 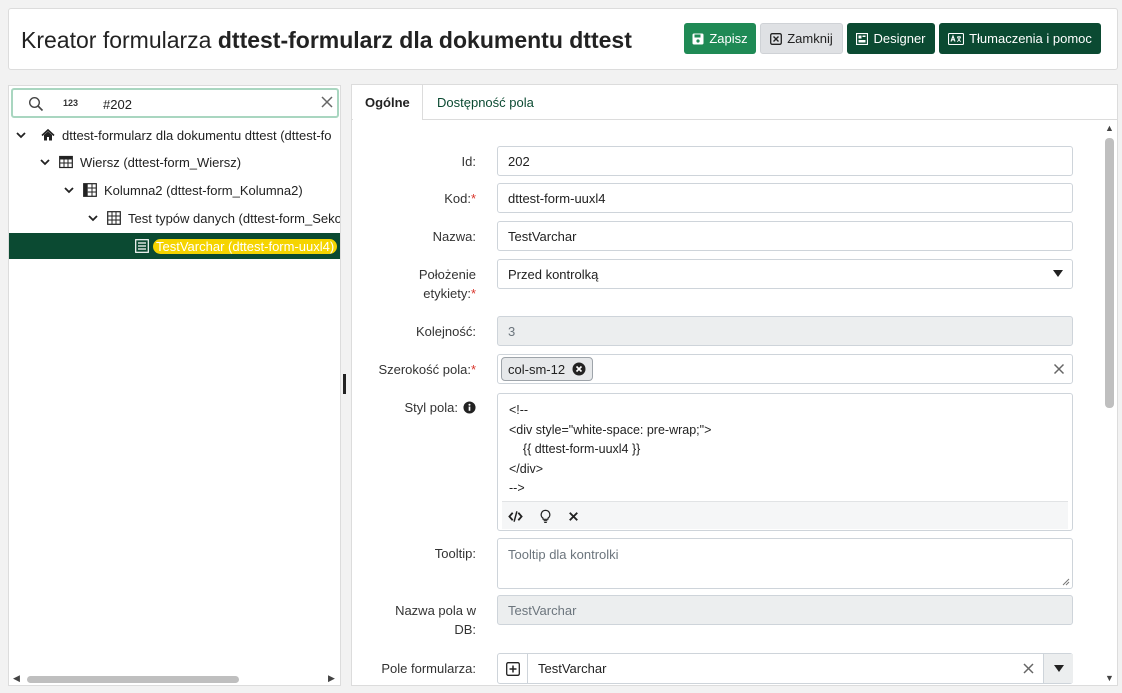 I want to click on tab-general: Ogólne, so click(x=388, y=102).